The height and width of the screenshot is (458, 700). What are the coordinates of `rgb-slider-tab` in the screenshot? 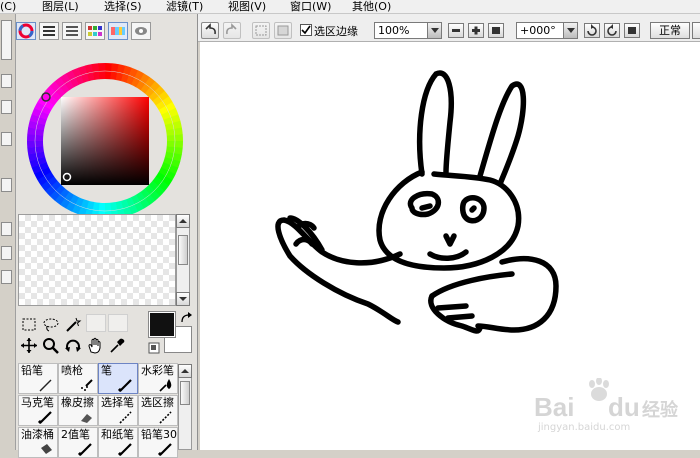 It's located at (49, 31).